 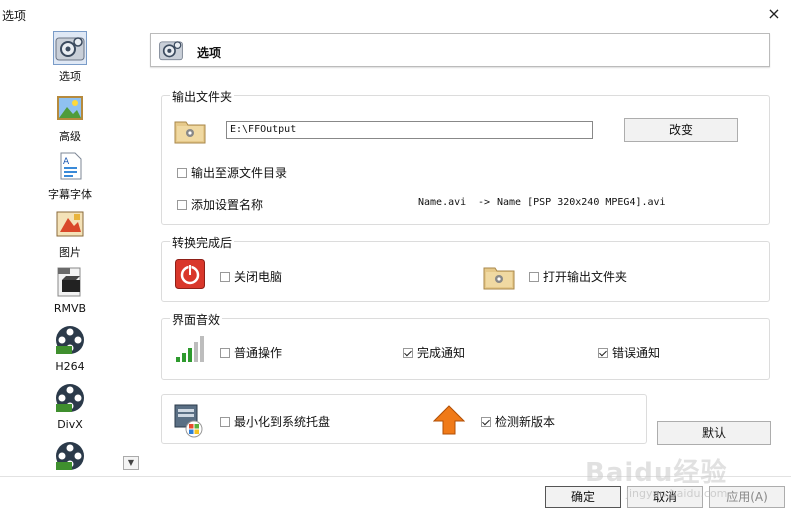 What do you see at coordinates (460, 50) in the screenshot?
I see `page-header: 选项` at bounding box center [460, 50].